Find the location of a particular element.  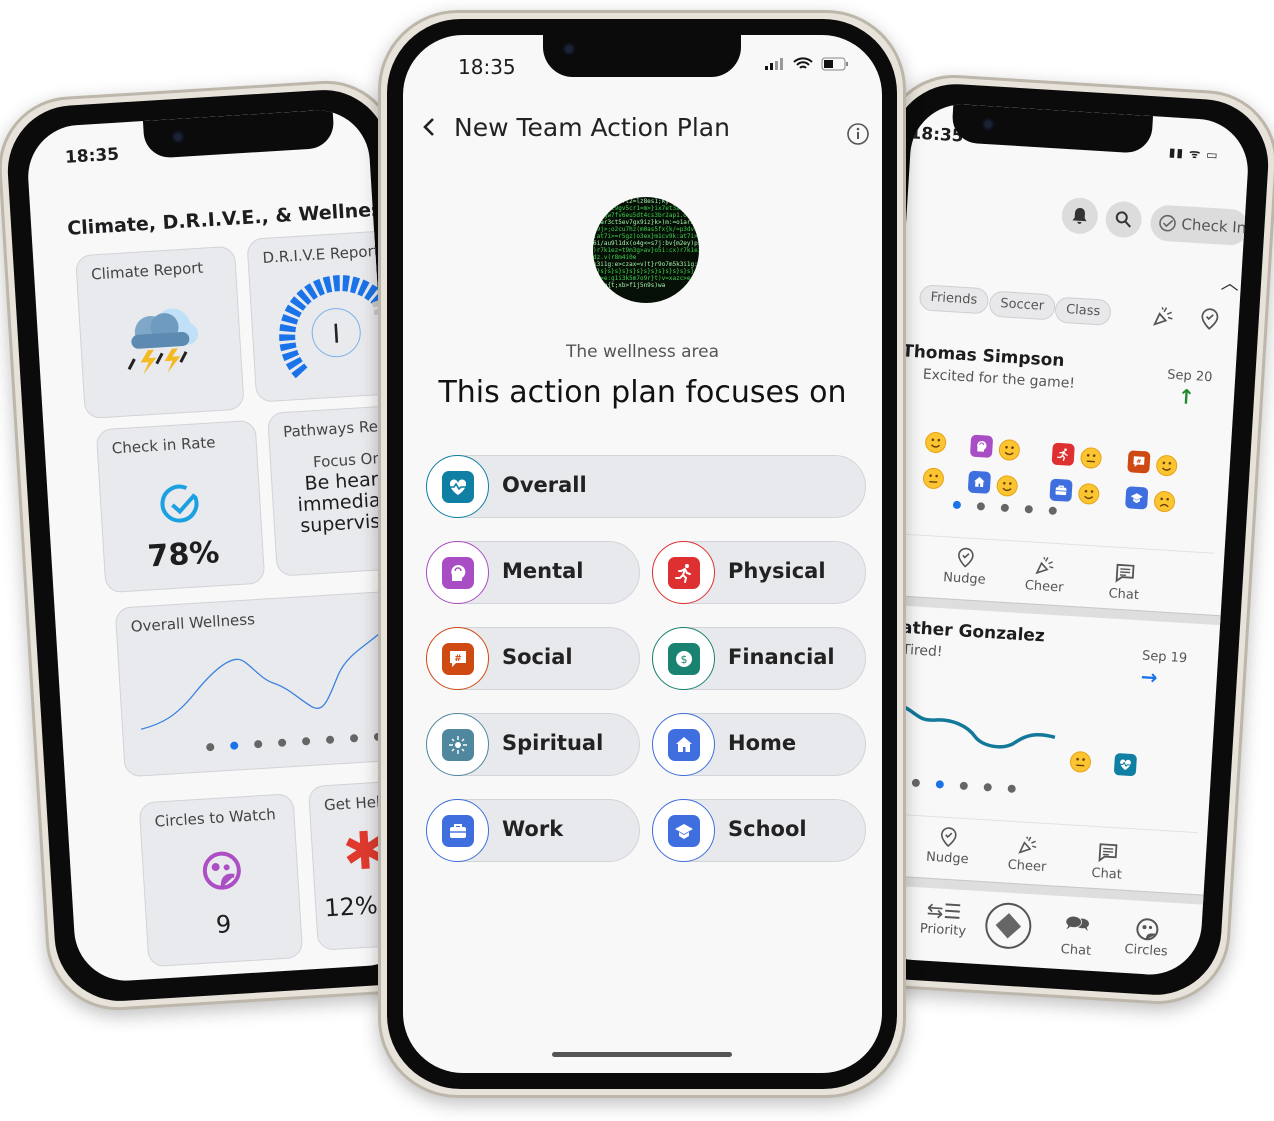

chip-friends: Friends is located at coordinates (953, 299).